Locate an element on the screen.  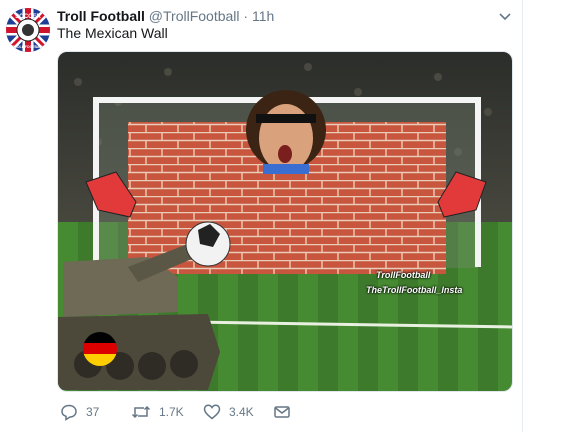
author-handle: @TrollFootball is located at coordinates (194, 16).